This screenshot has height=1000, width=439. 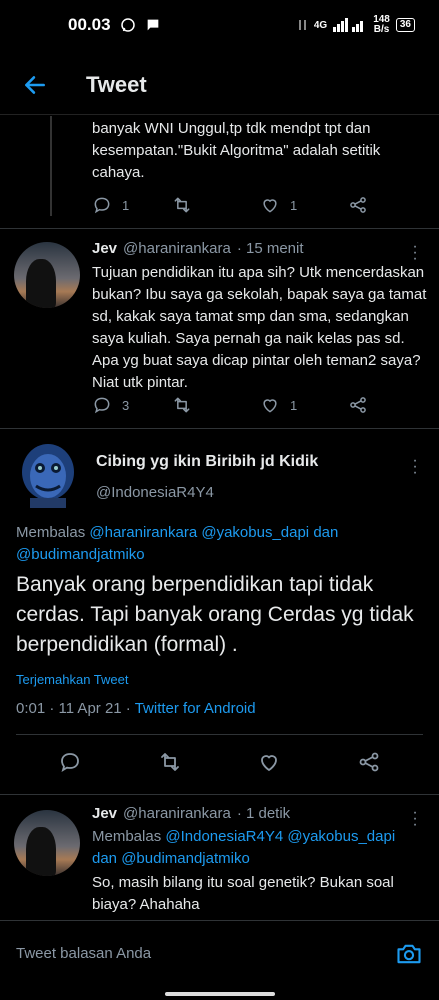 I want to click on tweet-meta: 0:01 · 11 Apr 21 · Twitter for Android, so click(x=136, y=708).